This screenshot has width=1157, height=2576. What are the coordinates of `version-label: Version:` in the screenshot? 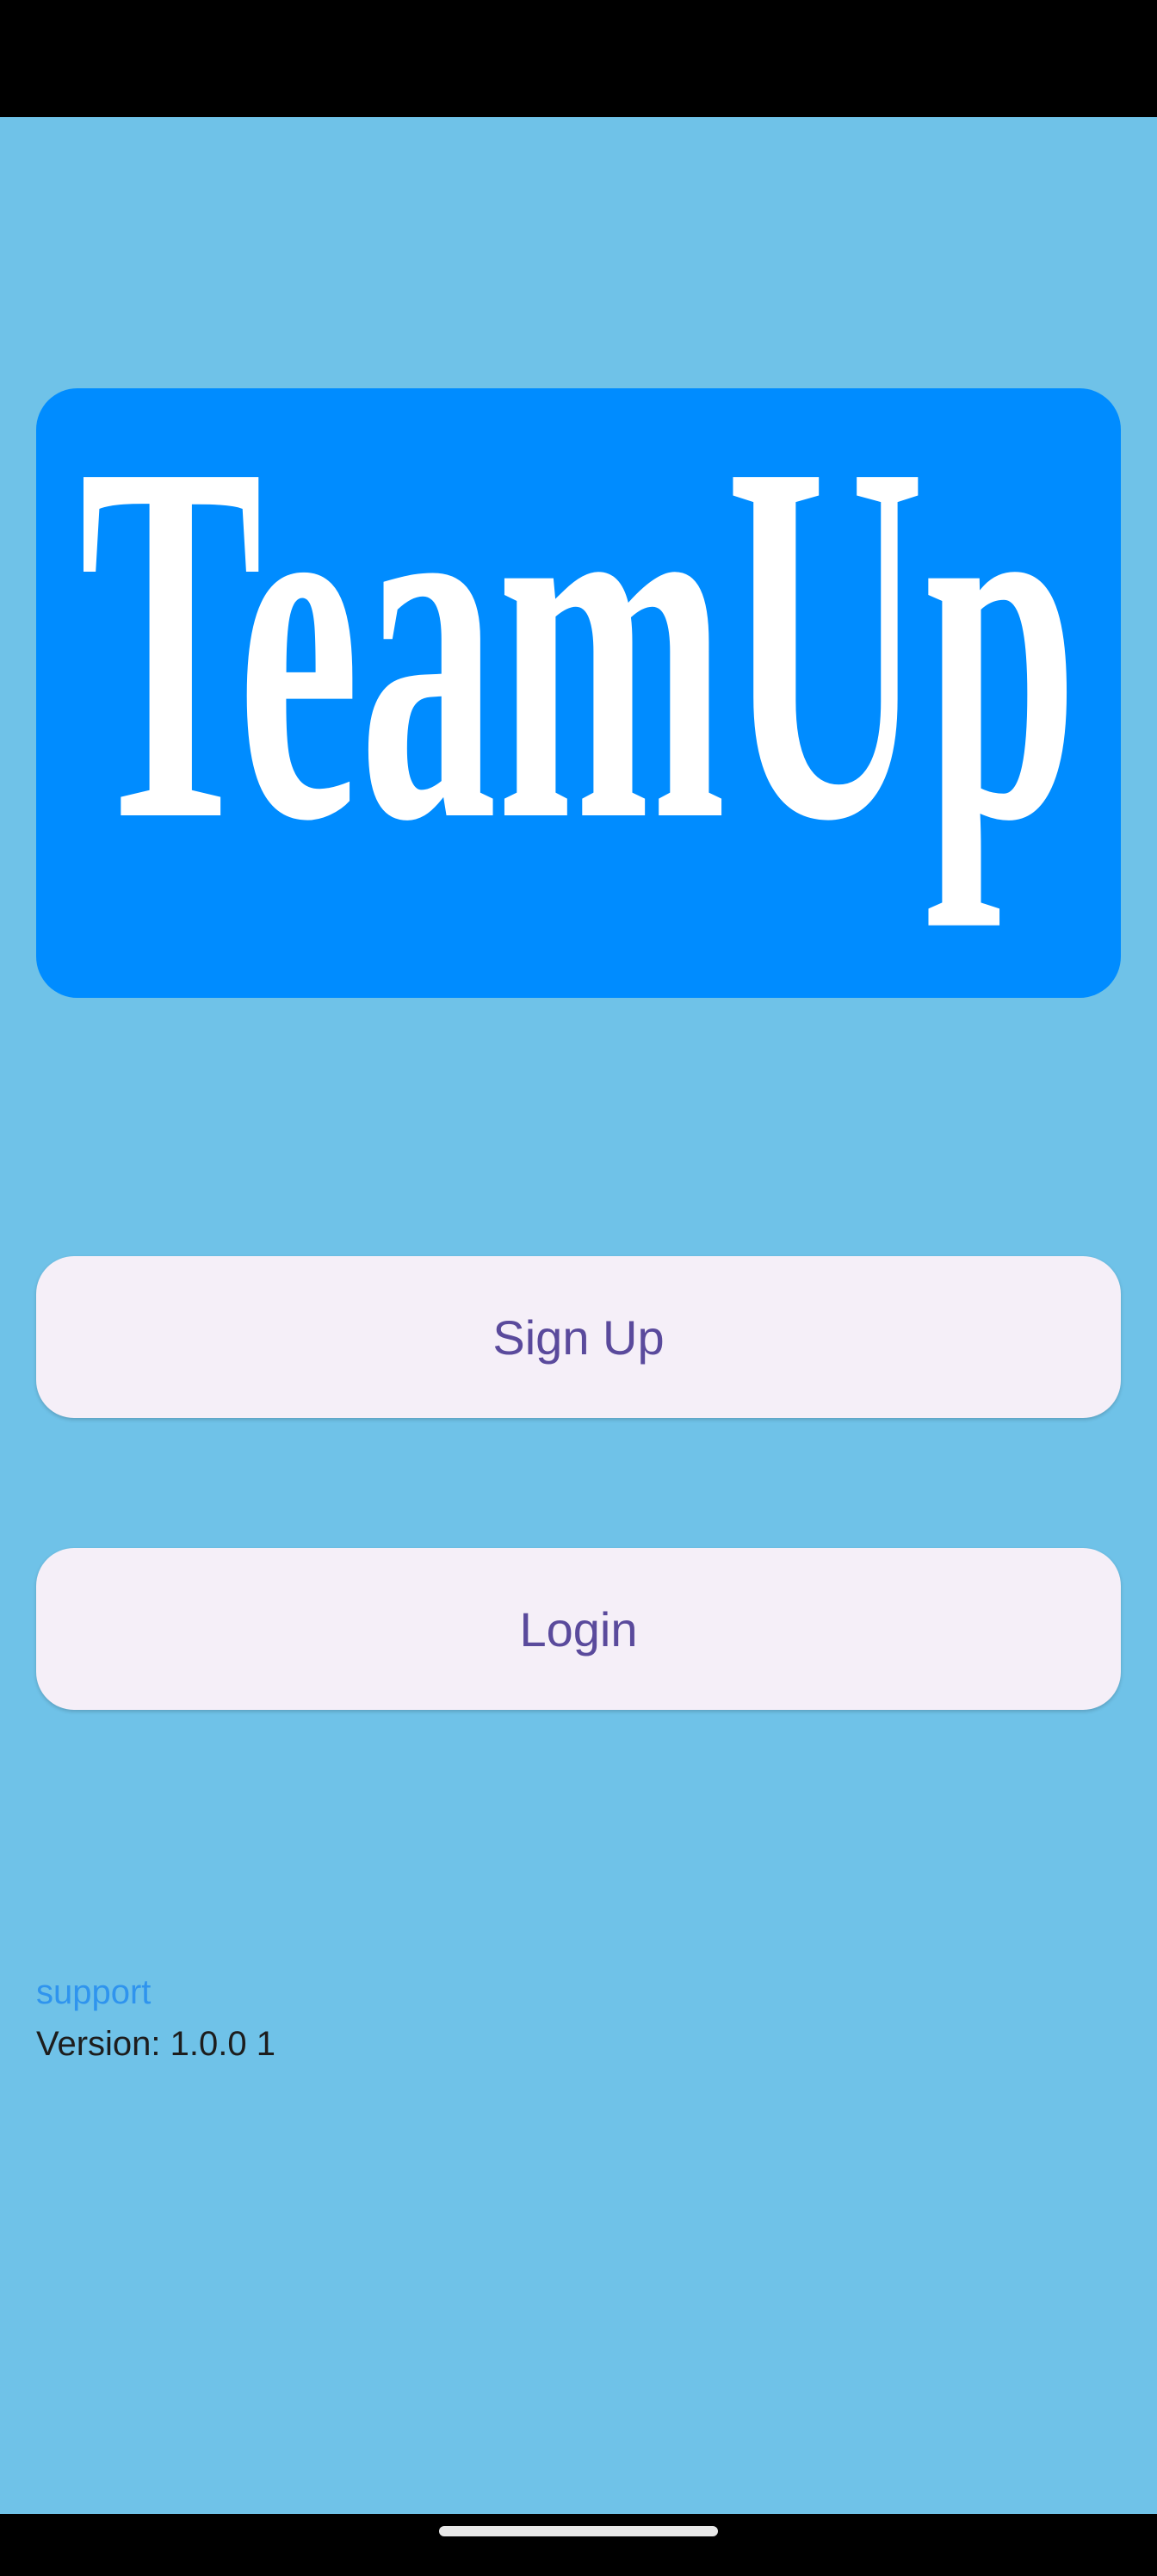 It's located at (98, 2044).